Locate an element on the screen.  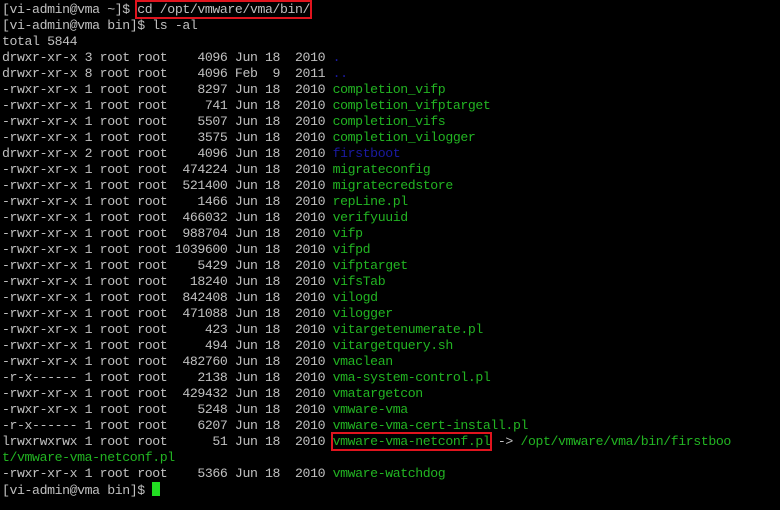
directory-name: . is located at coordinates (336, 57).